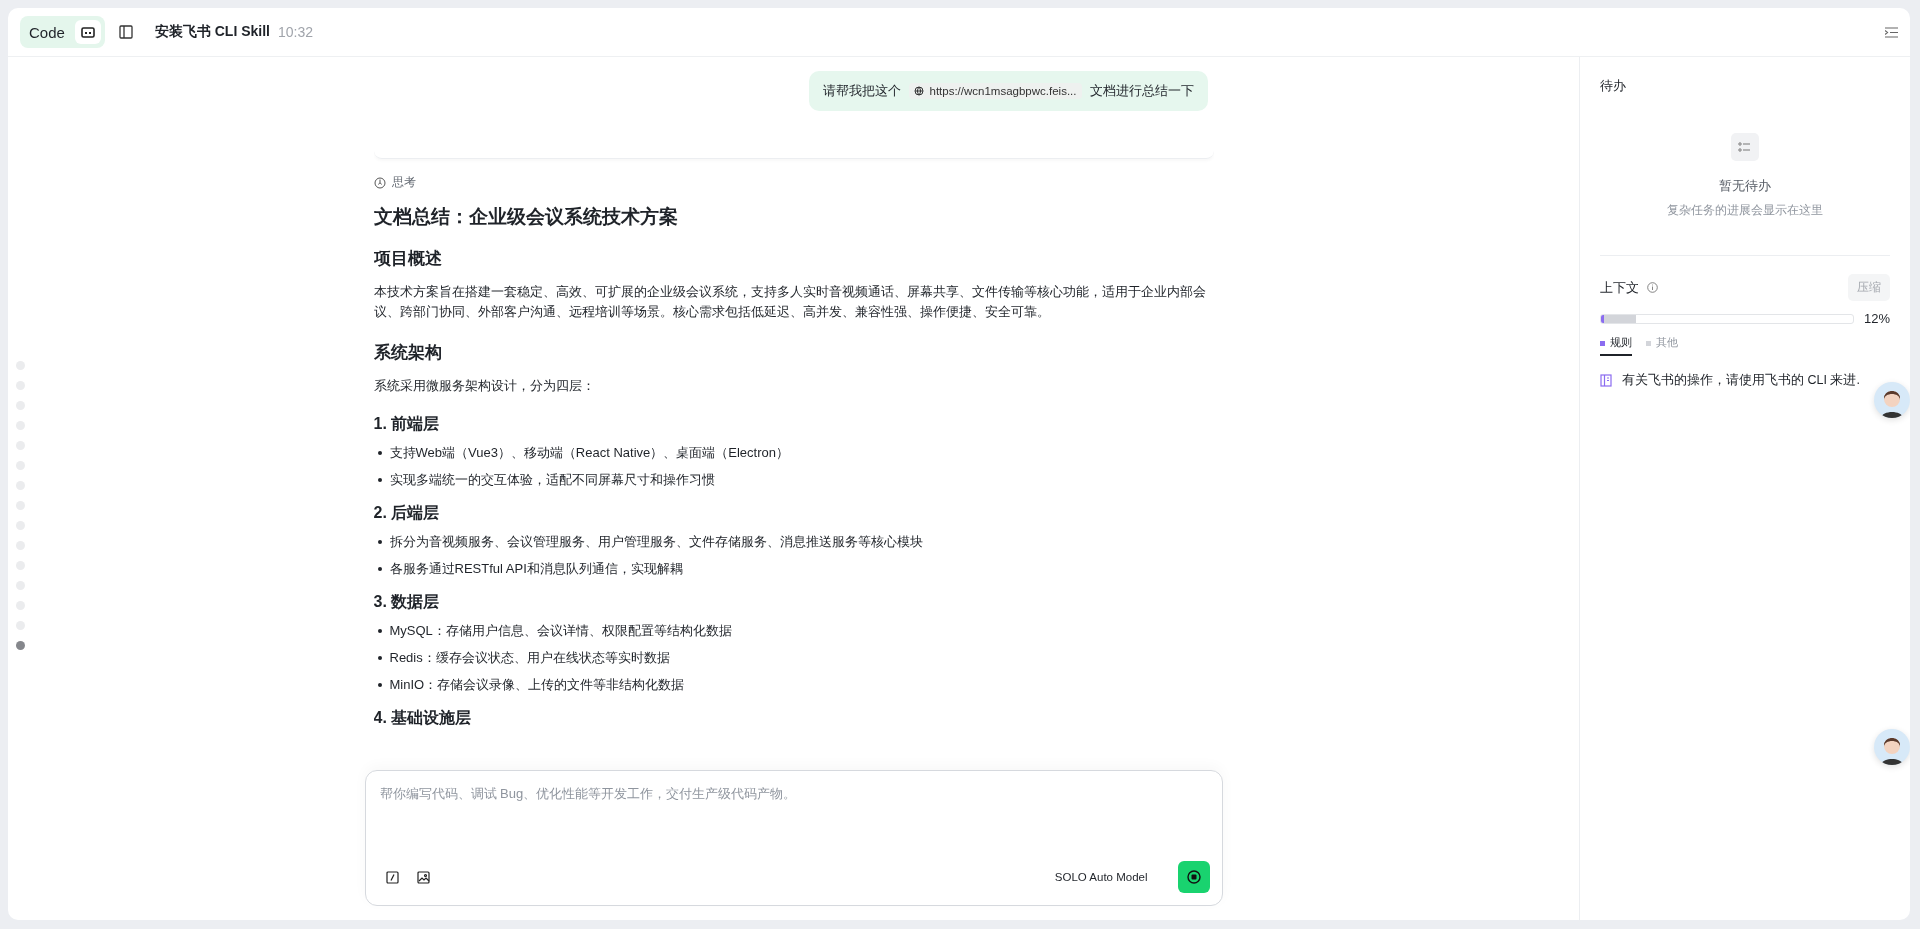  What do you see at coordinates (862, 91) in the screenshot?
I see `message-text: 请帮我把这个` at bounding box center [862, 91].